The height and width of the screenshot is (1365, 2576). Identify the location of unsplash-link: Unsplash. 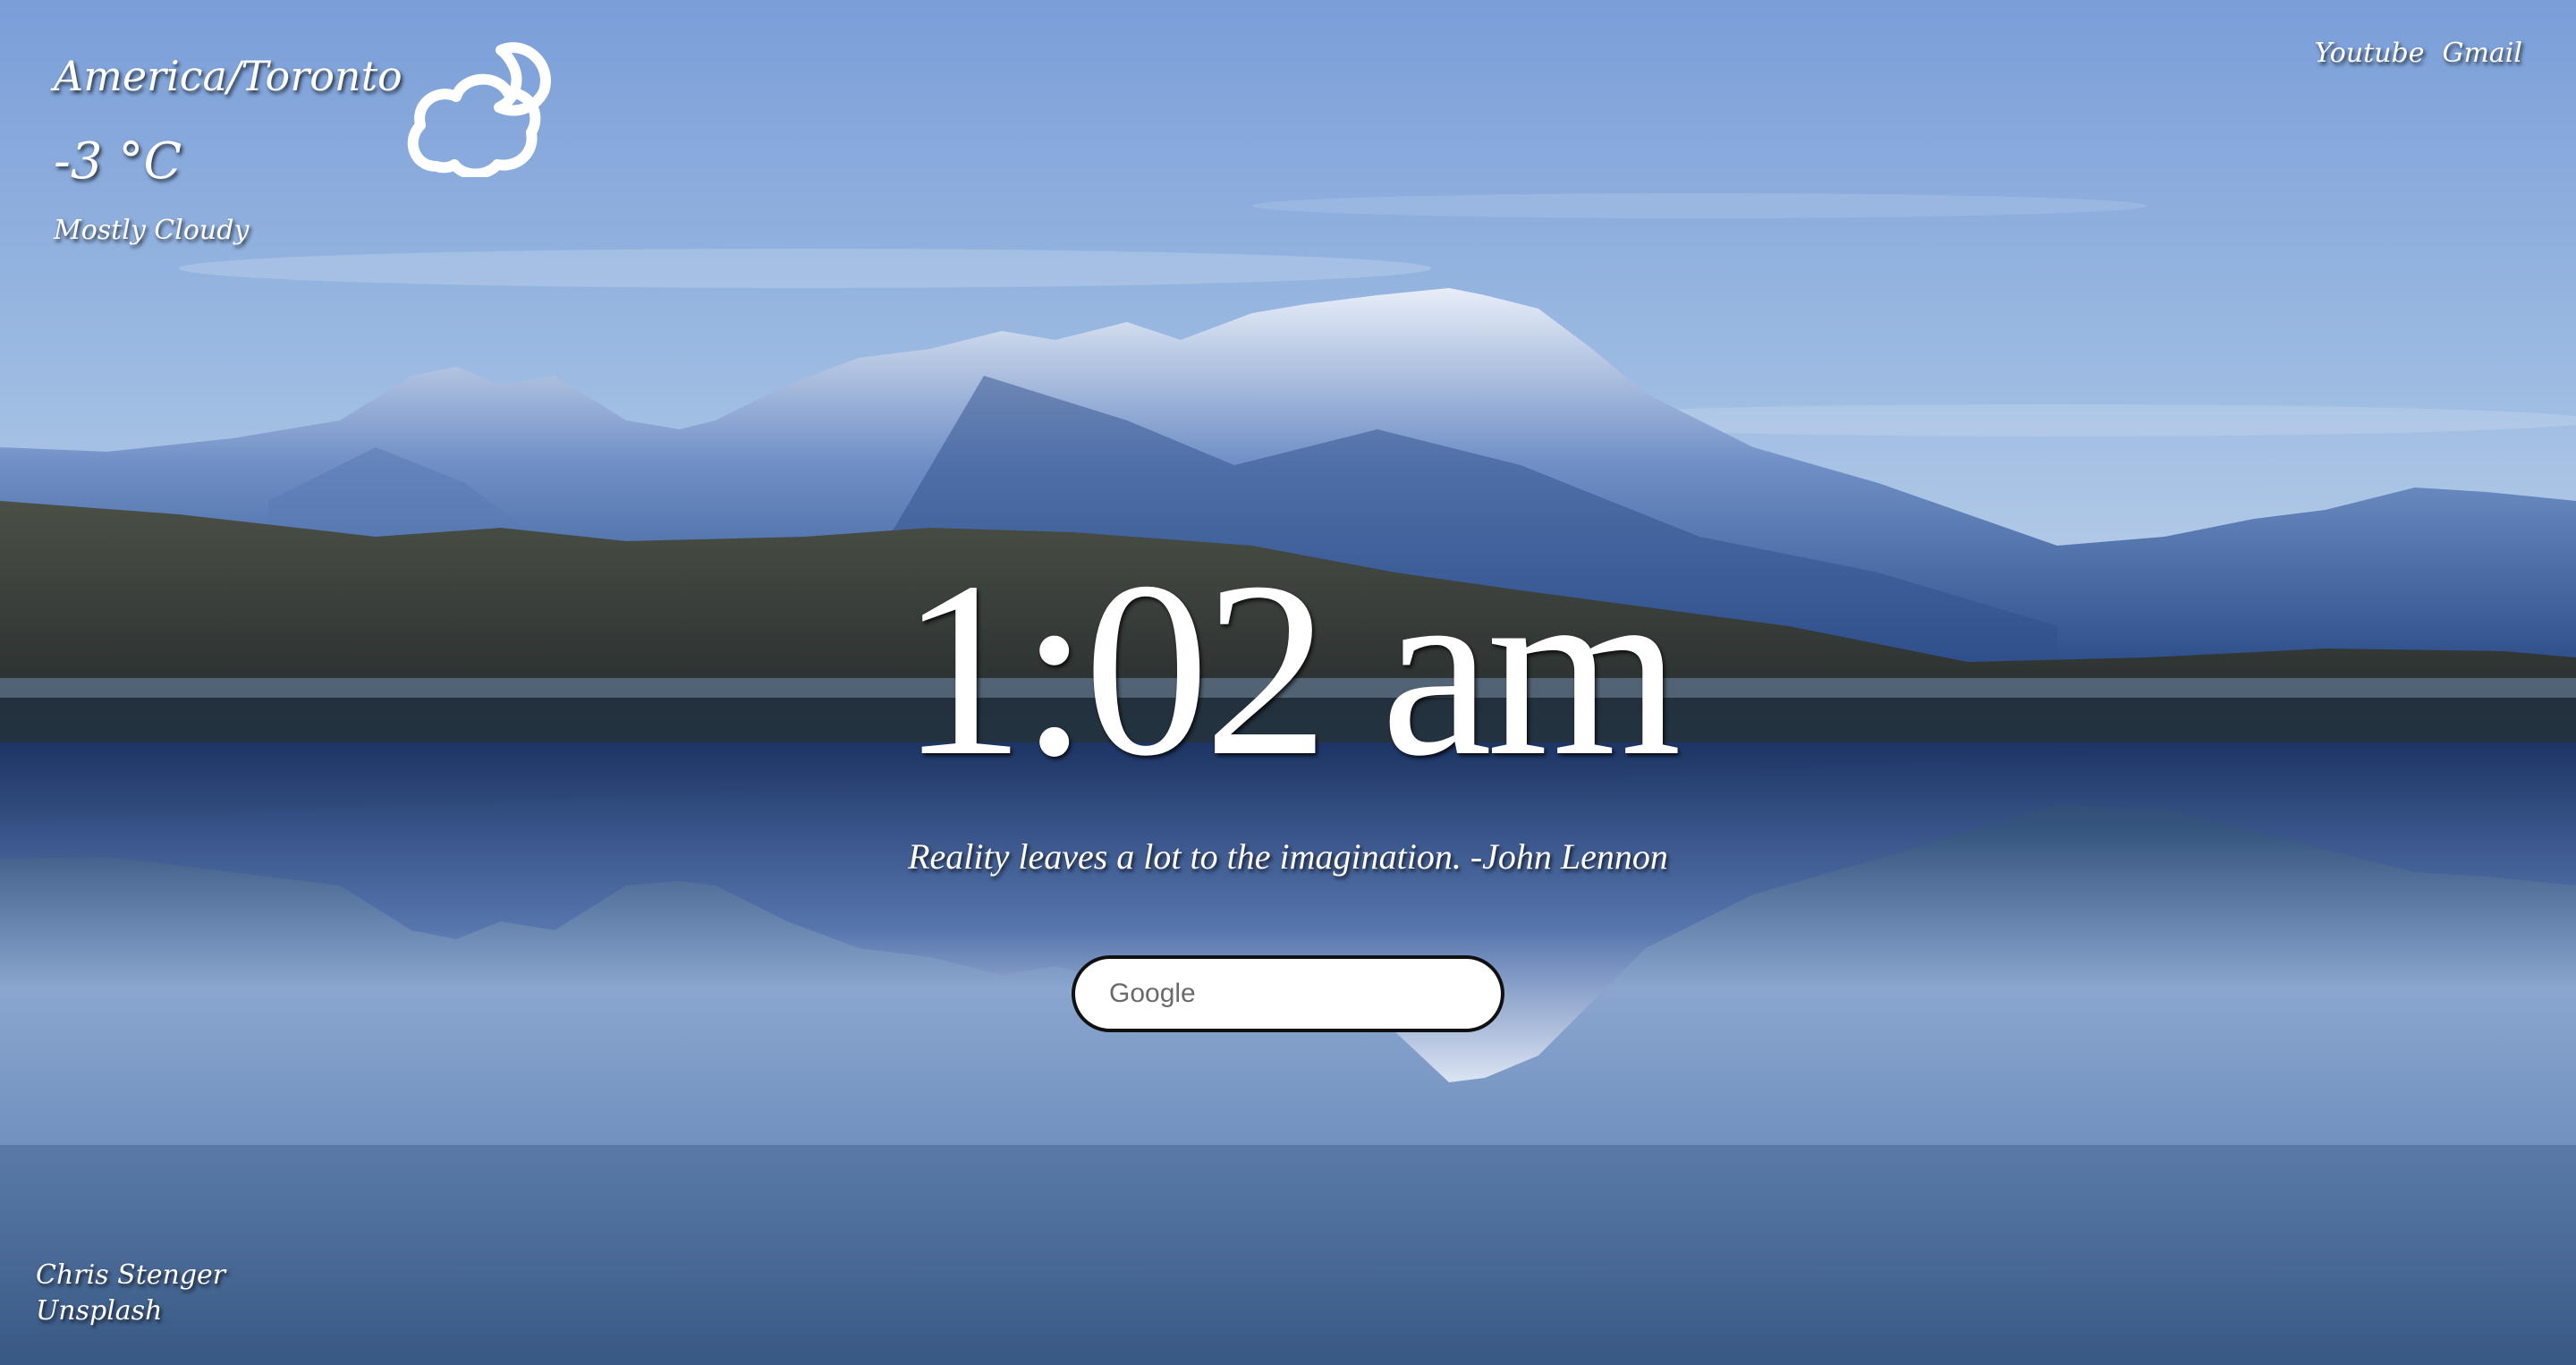
(130, 1311).